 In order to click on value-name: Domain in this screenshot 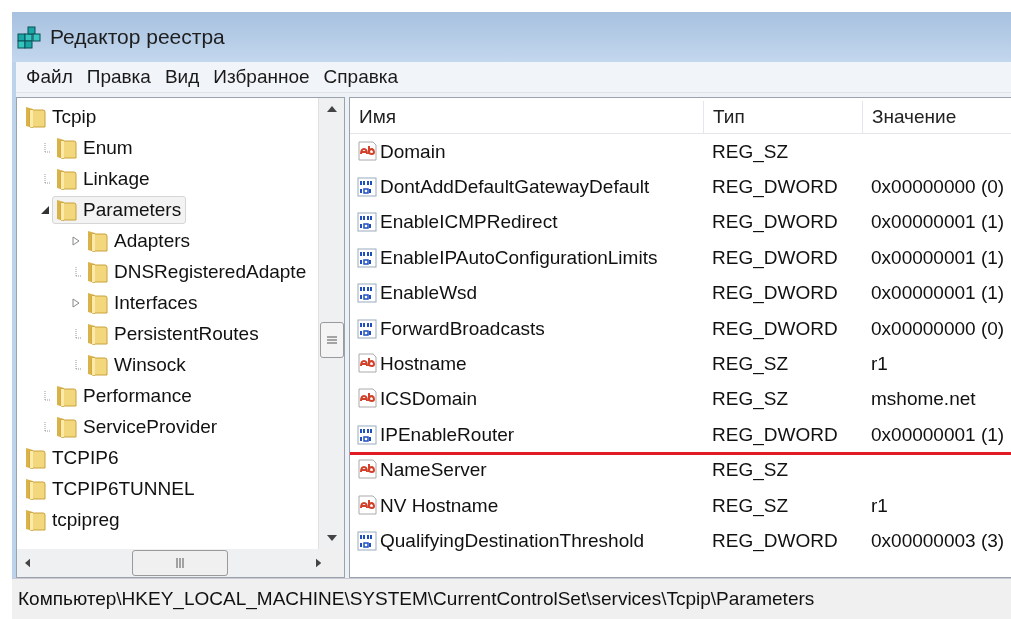, I will do `click(413, 151)`.